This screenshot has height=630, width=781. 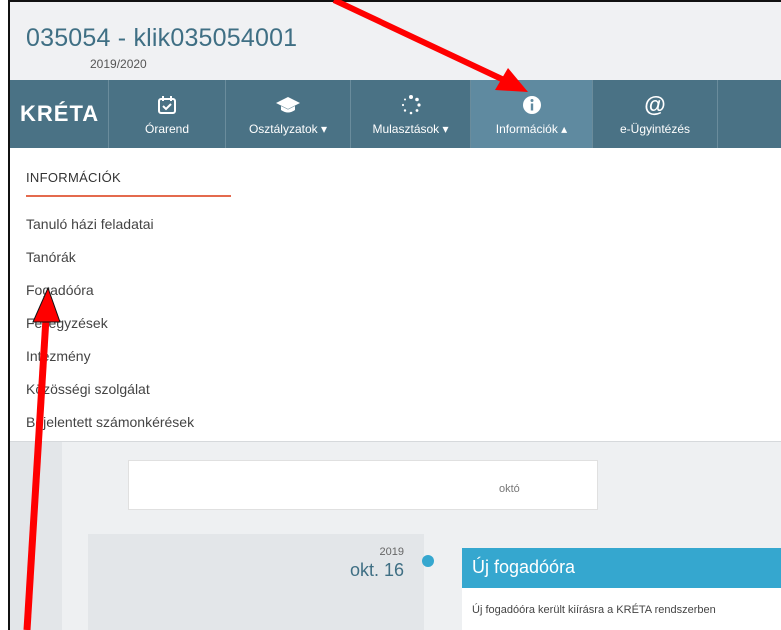 I want to click on menu-item-feljegyzesek: Feljegyzések, so click(x=110, y=329).